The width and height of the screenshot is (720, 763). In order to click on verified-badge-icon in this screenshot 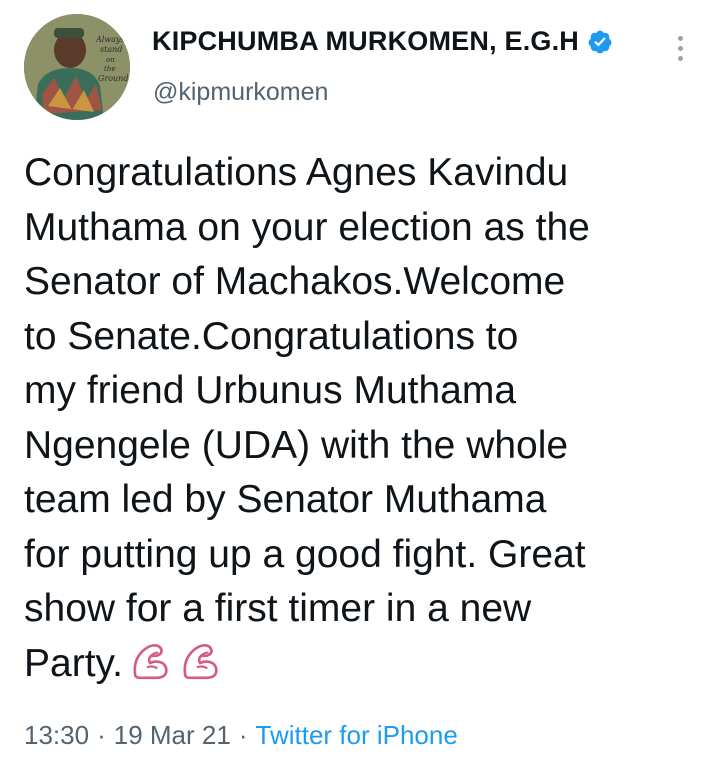, I will do `click(600, 41)`.